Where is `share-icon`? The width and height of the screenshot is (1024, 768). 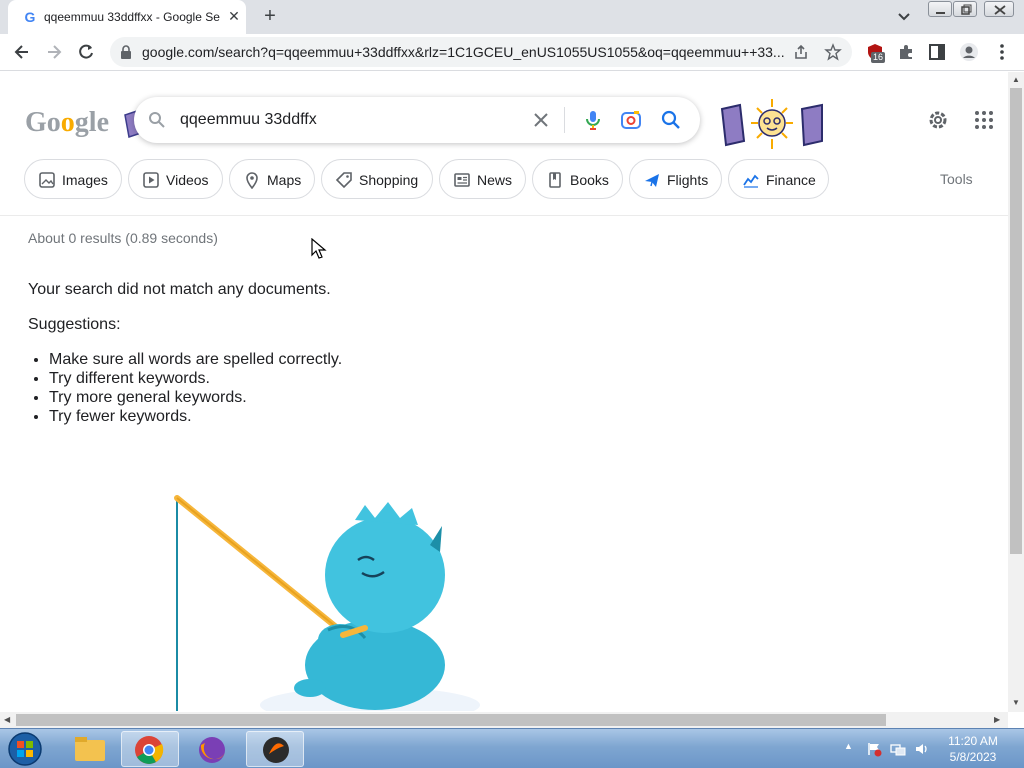 share-icon is located at coordinates (801, 52).